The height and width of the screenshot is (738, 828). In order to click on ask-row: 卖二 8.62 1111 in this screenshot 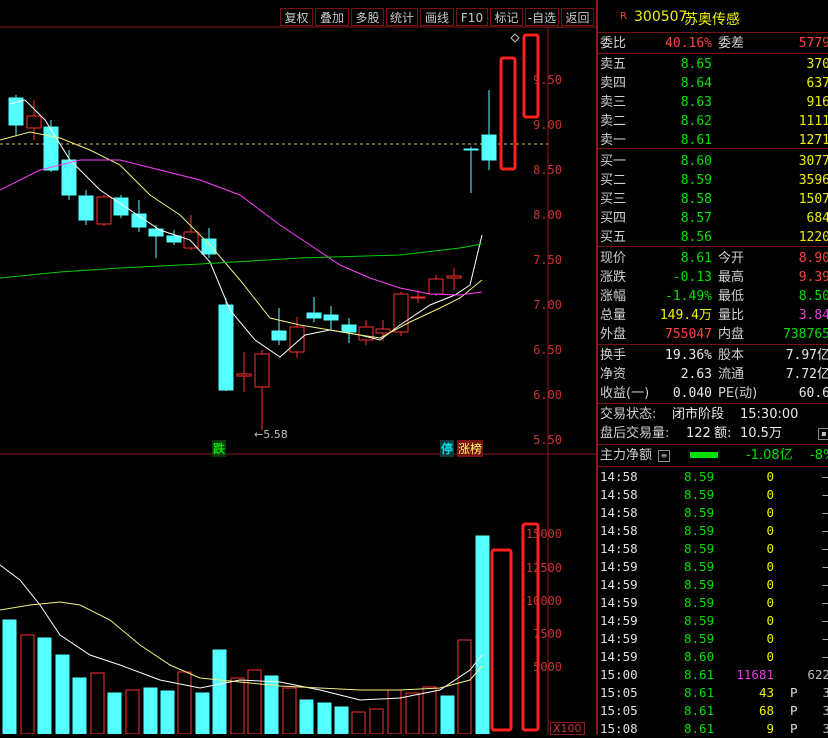, I will do `click(714, 121)`.